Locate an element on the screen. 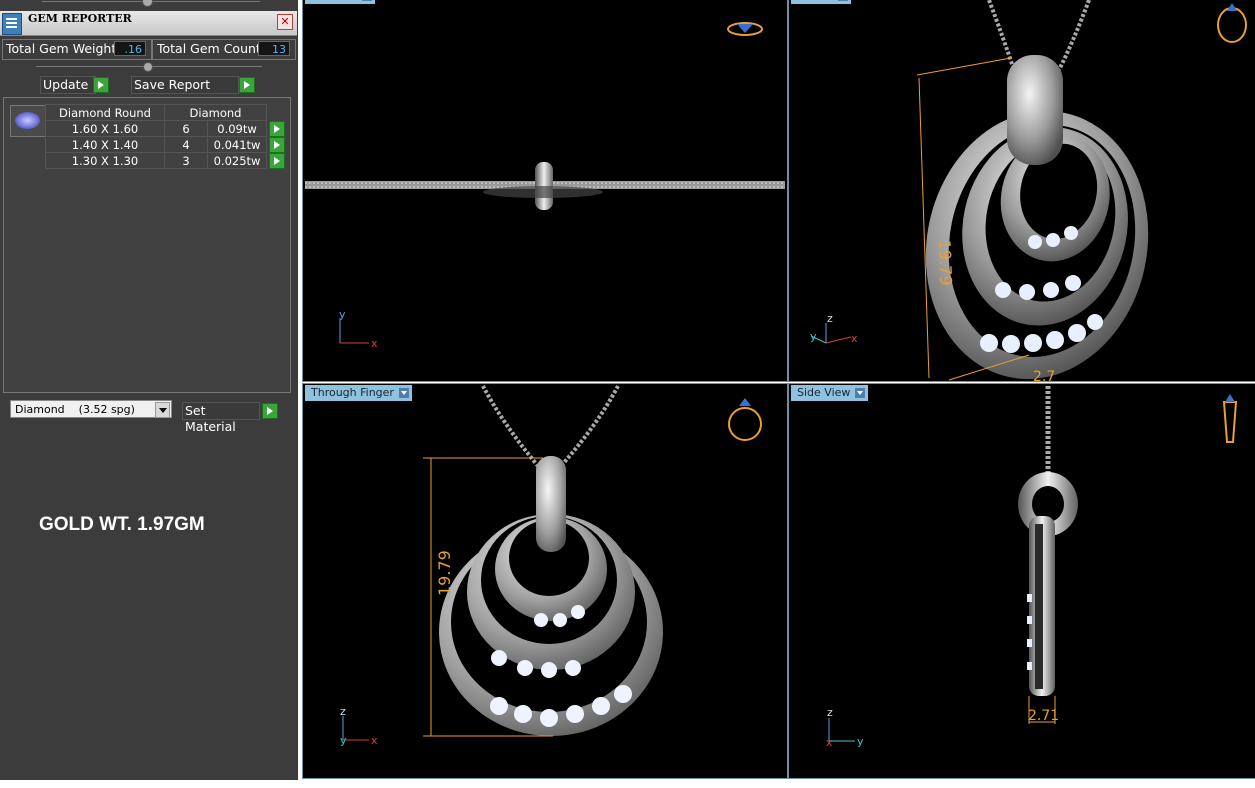 This screenshot has width=1255, height=788. gem-size: 1.60 X 1.60 is located at coordinates (105, 128).